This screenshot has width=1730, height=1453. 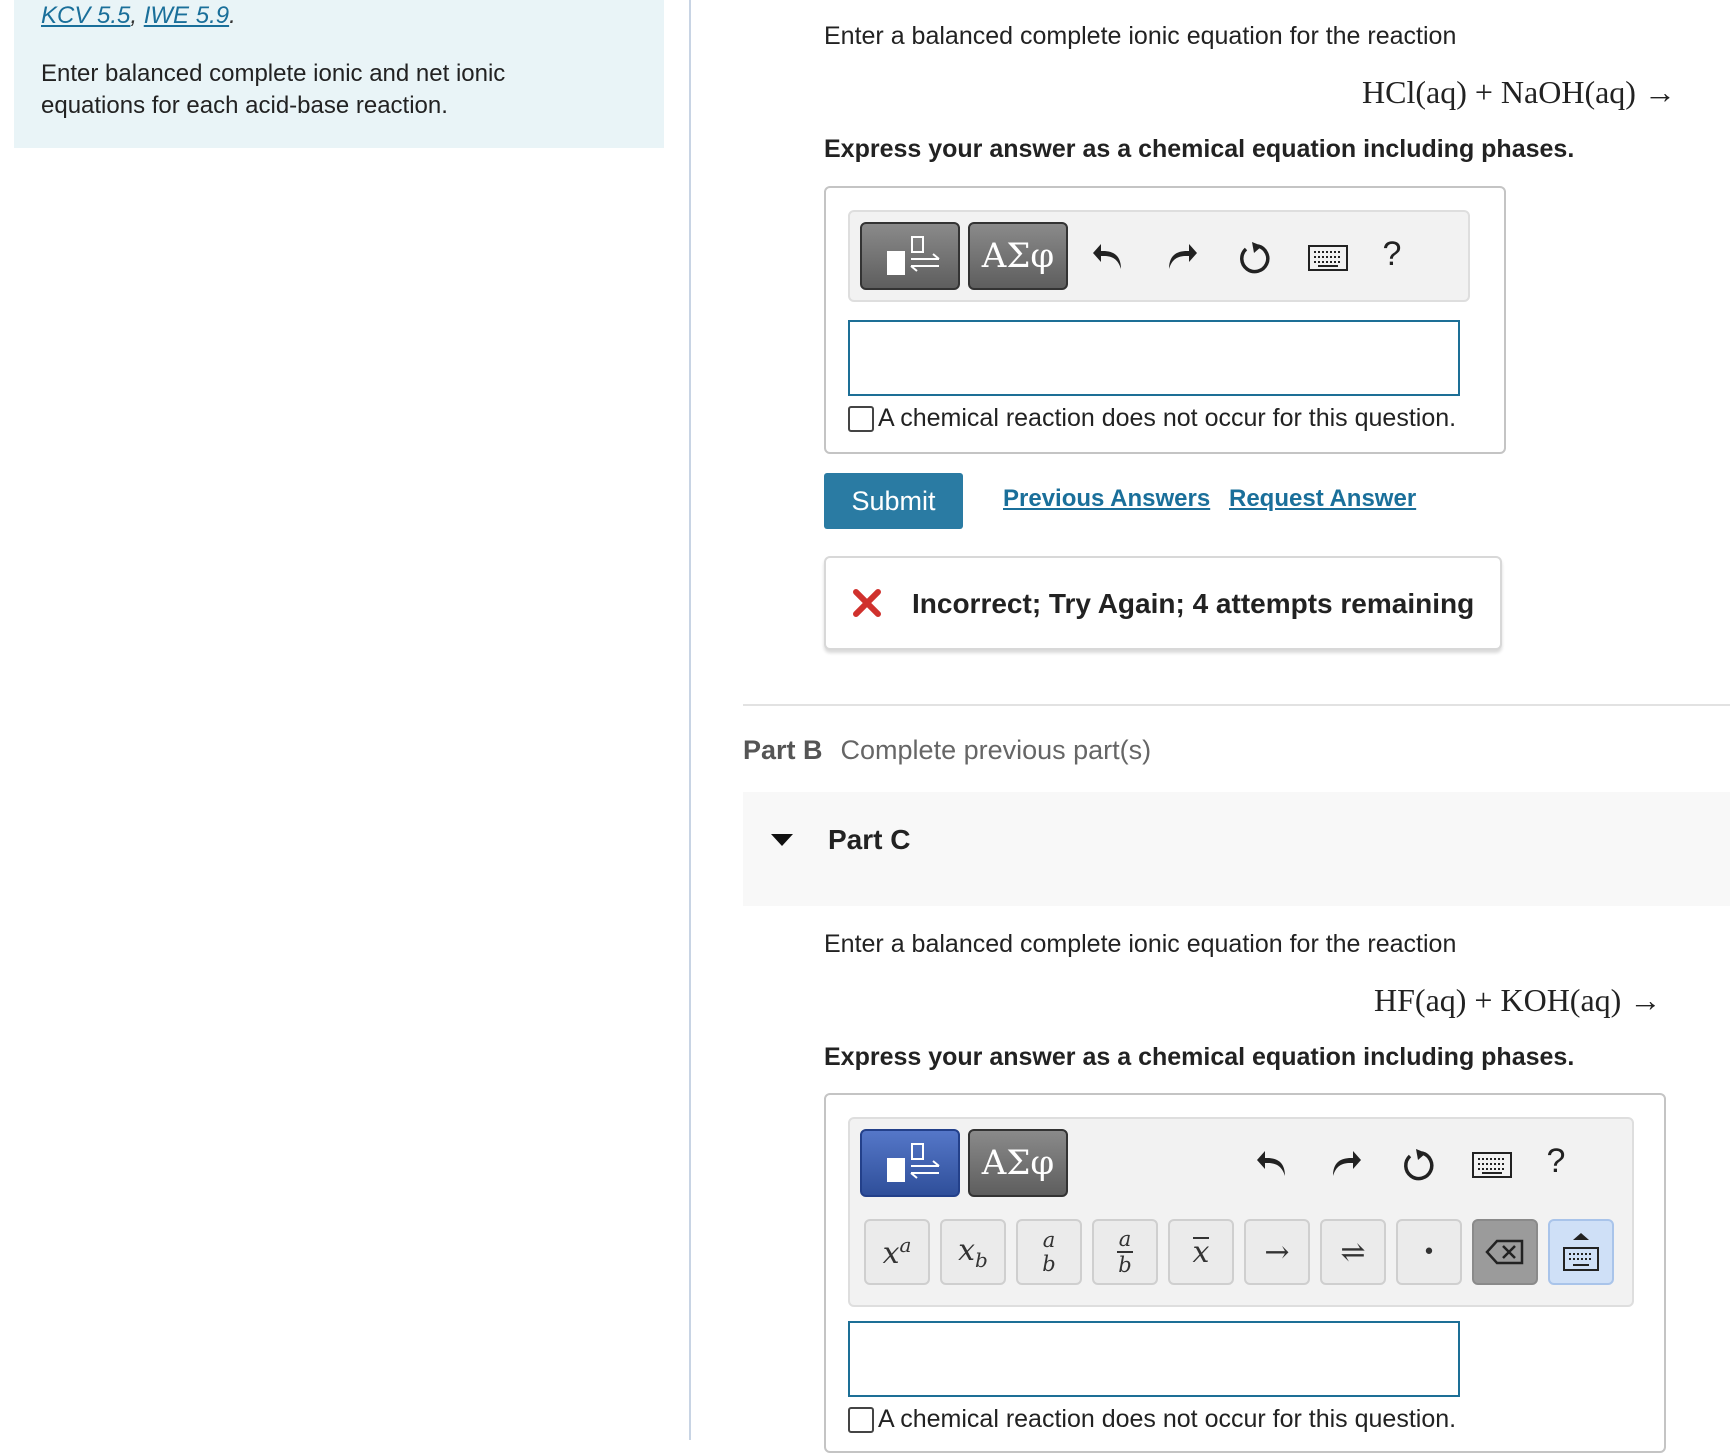 What do you see at coordinates (1519, 92) in the screenshot?
I see `partA-equation: HCl(aq) + NaOH(aq) →` at bounding box center [1519, 92].